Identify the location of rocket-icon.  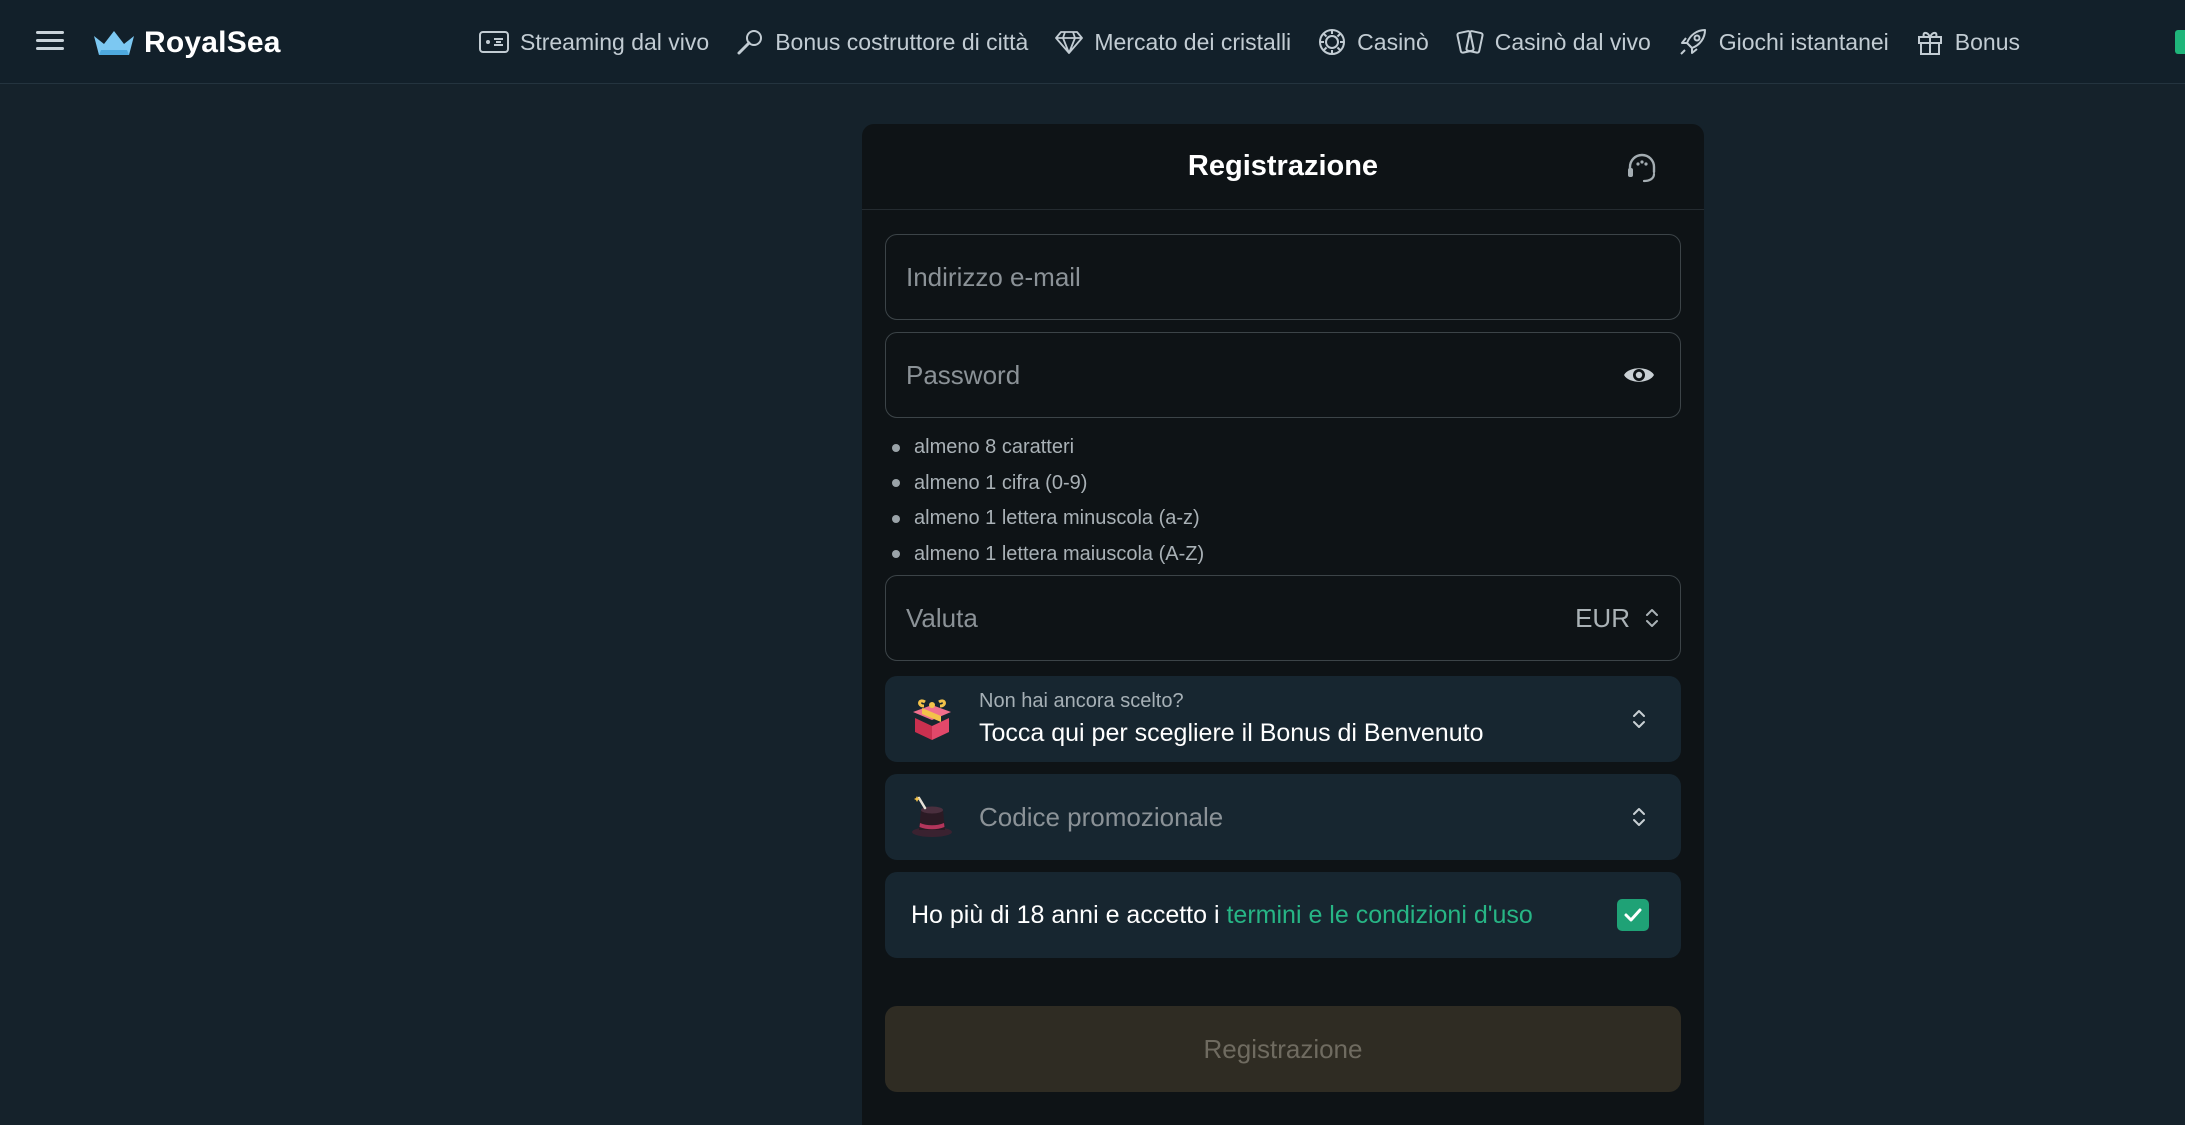
(1693, 42).